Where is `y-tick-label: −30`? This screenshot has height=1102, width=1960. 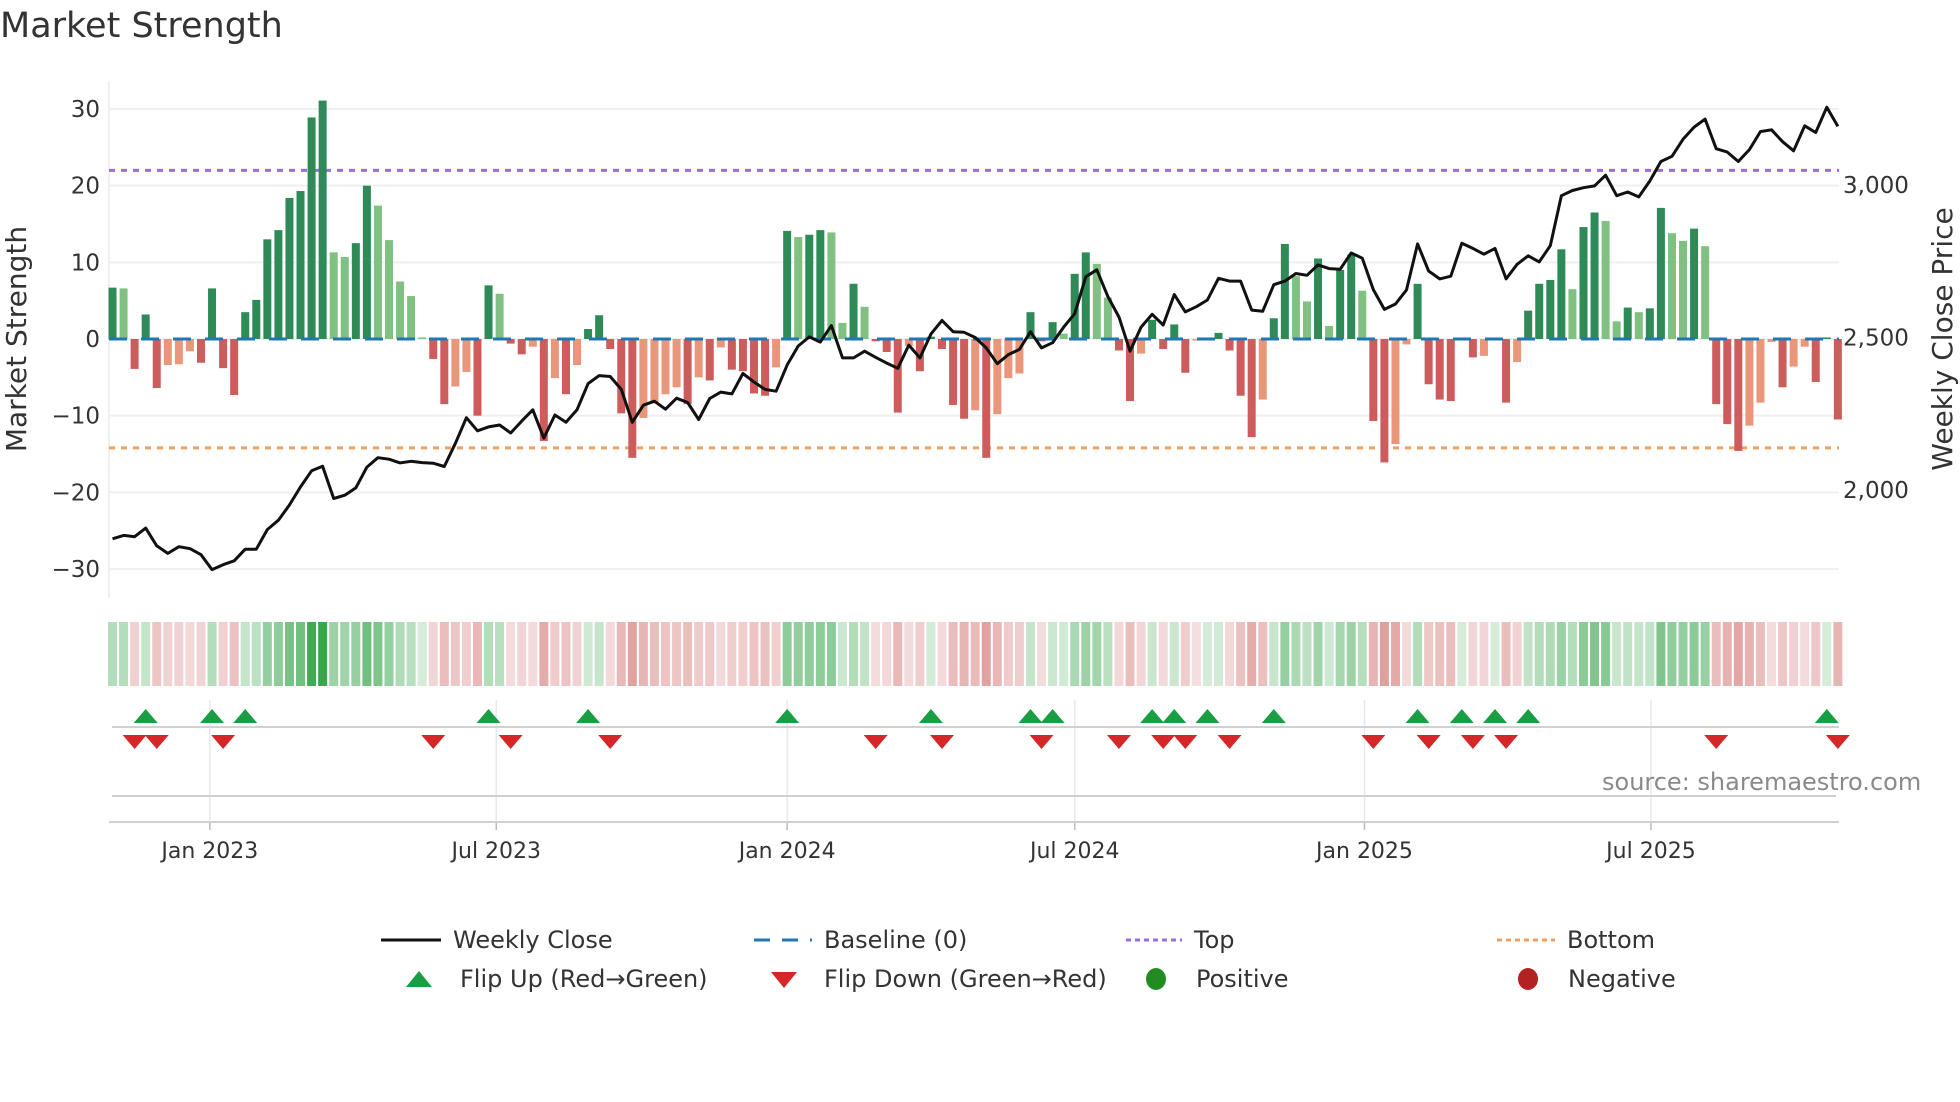 y-tick-label: −30 is located at coordinates (75, 570).